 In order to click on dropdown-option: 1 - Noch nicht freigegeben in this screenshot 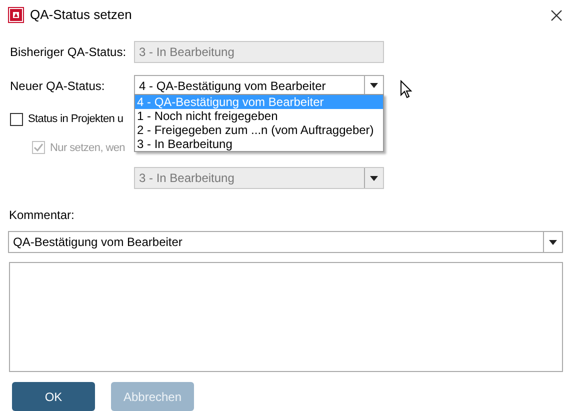, I will do `click(259, 116)`.